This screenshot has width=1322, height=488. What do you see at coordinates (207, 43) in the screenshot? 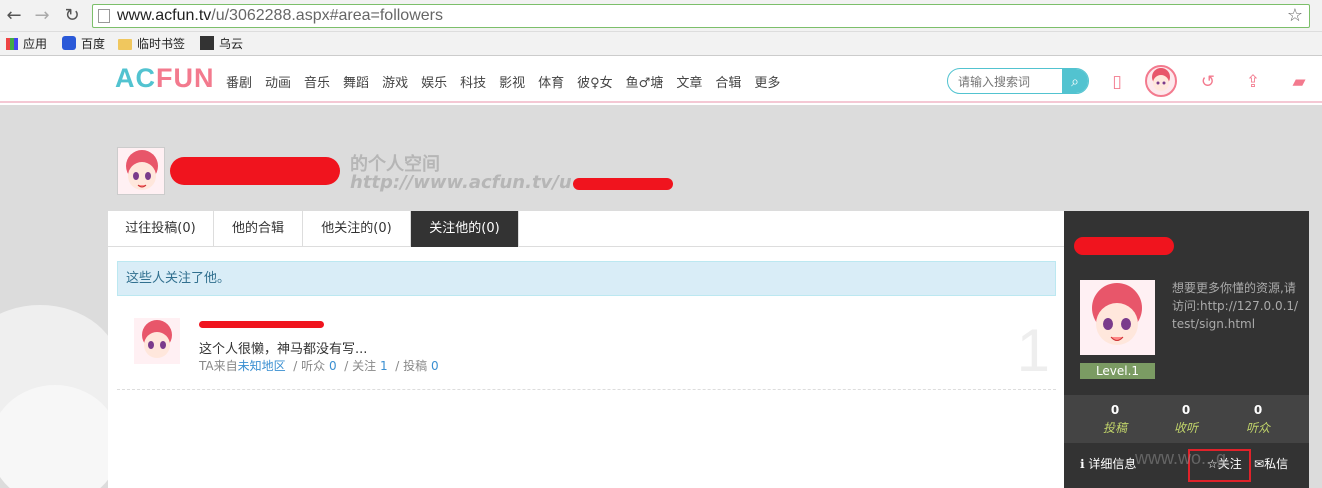
I see `wooyun-icon` at bounding box center [207, 43].